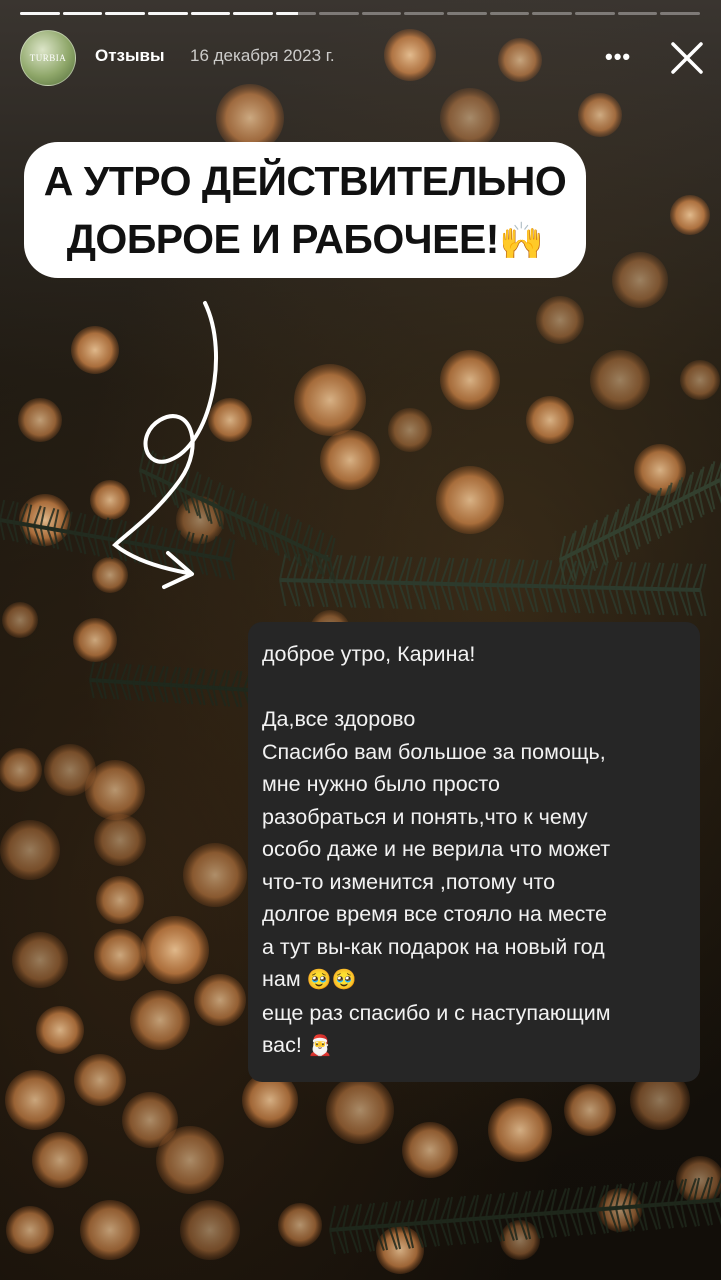 Image resolution: width=721 pixels, height=1280 pixels. What do you see at coordinates (365, 58) in the screenshot?
I see `story-header: TURBIA Отзывы 16 декабря 2023 г. •••` at bounding box center [365, 58].